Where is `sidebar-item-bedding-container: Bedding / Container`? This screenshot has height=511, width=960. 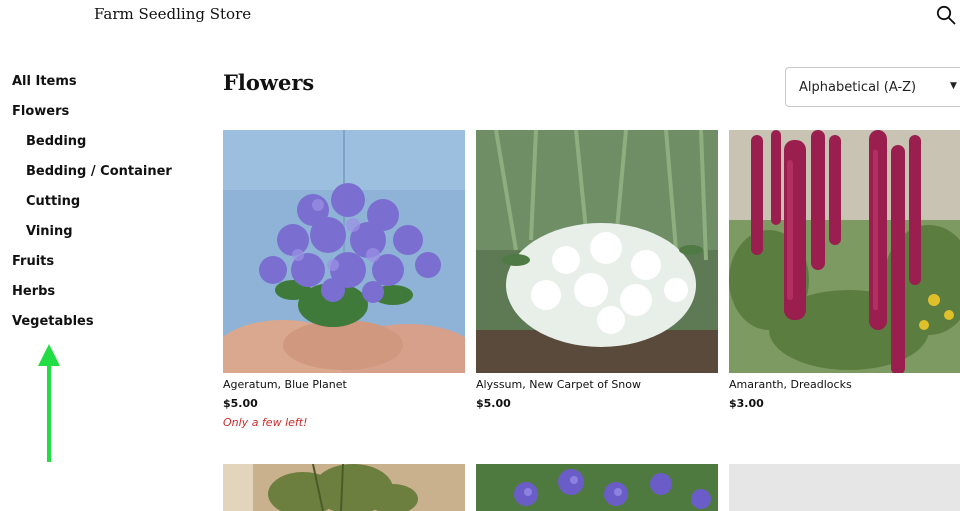 sidebar-item-bedding-container: Bedding / Container is located at coordinates (92, 179).